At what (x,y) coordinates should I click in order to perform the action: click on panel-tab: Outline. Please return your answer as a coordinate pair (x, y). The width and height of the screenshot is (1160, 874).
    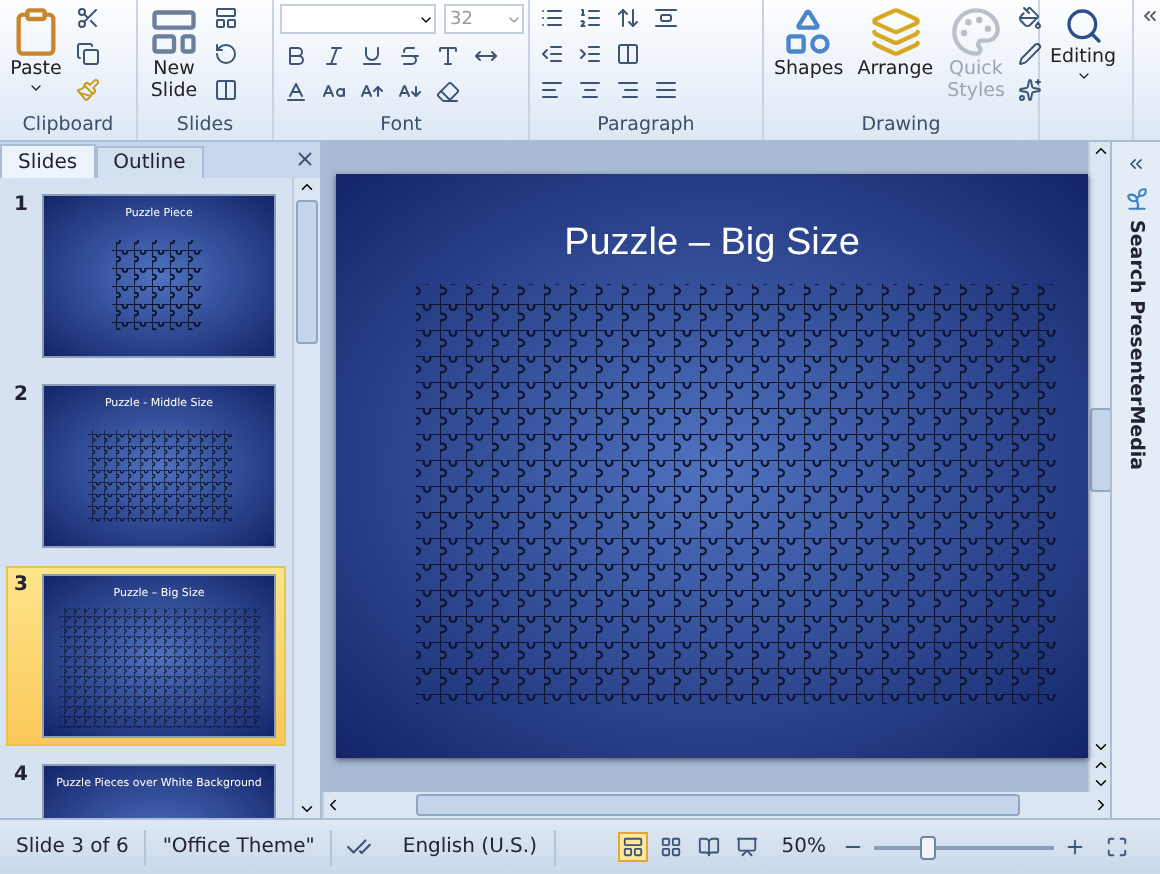
    Looking at the image, I should click on (149, 162).